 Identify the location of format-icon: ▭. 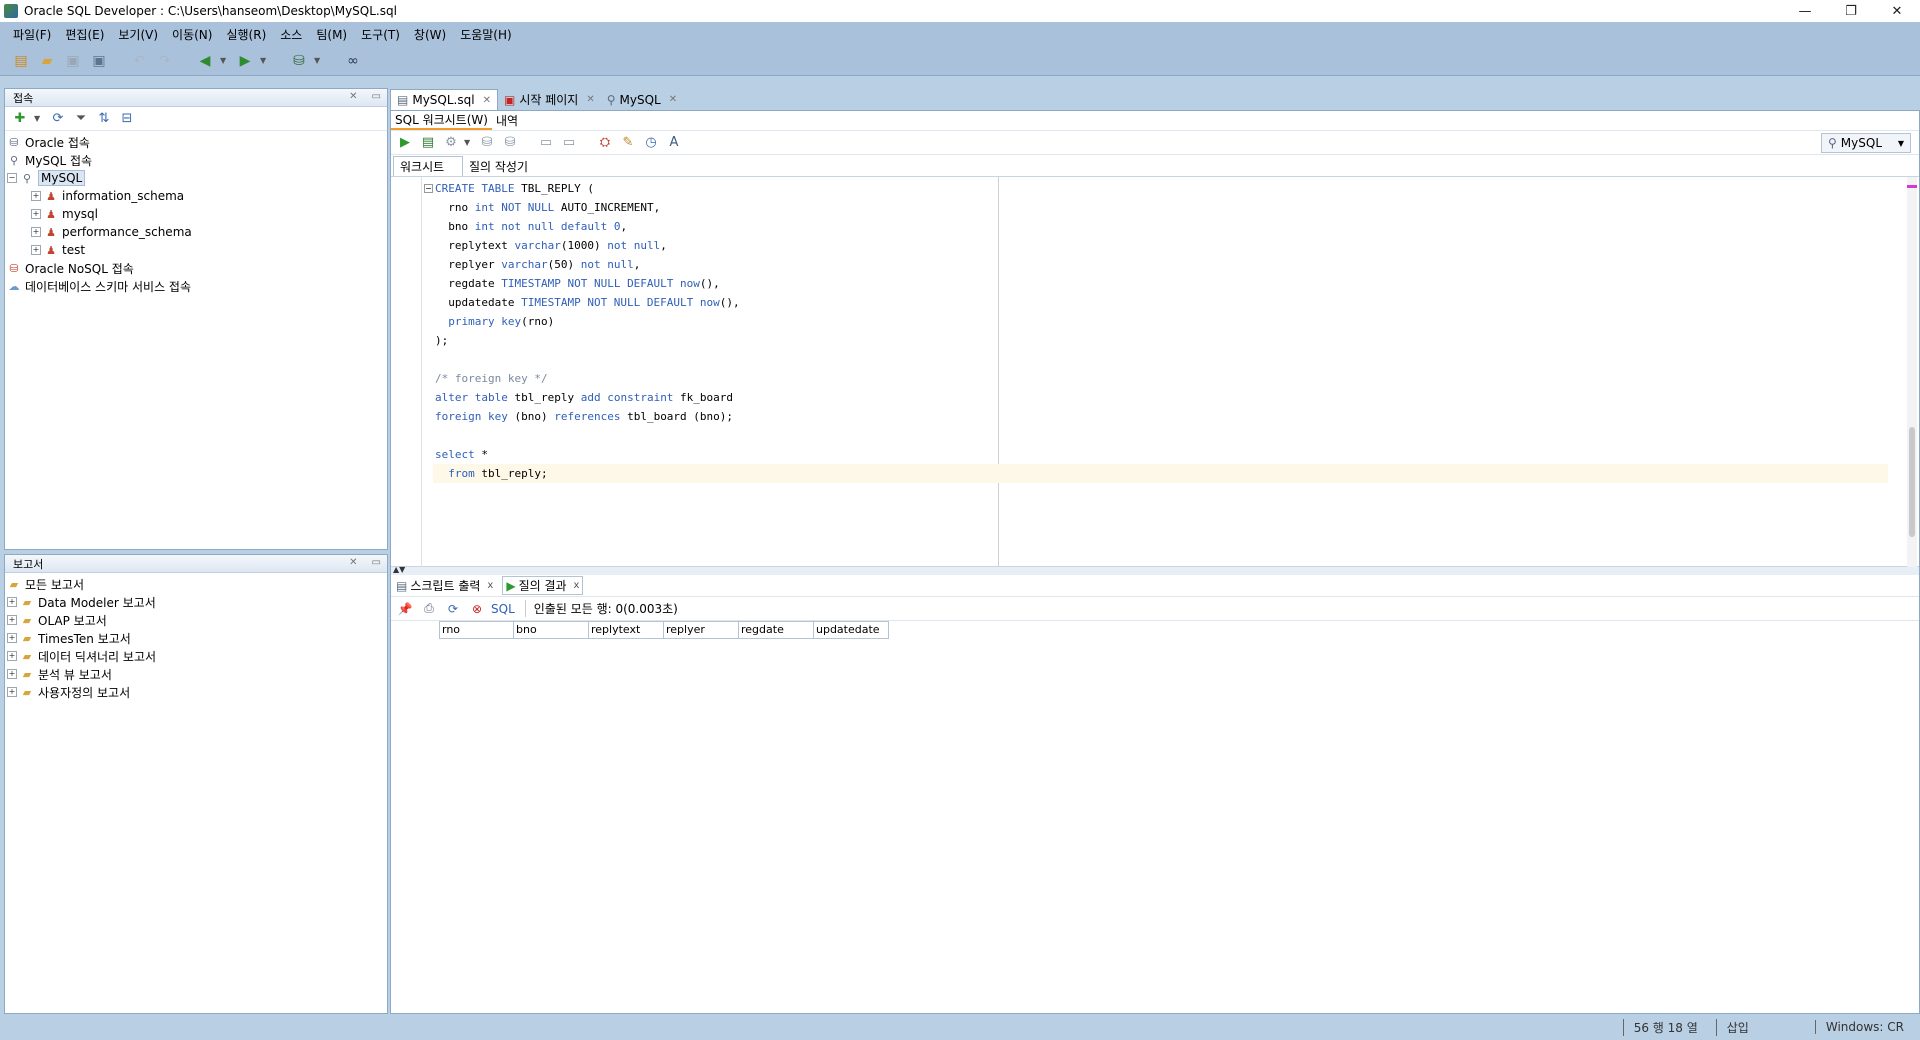
(569, 143).